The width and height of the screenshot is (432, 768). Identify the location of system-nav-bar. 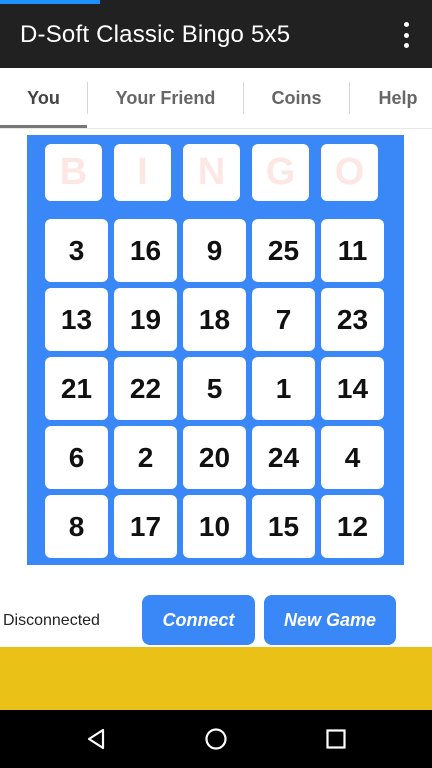
(216, 739).